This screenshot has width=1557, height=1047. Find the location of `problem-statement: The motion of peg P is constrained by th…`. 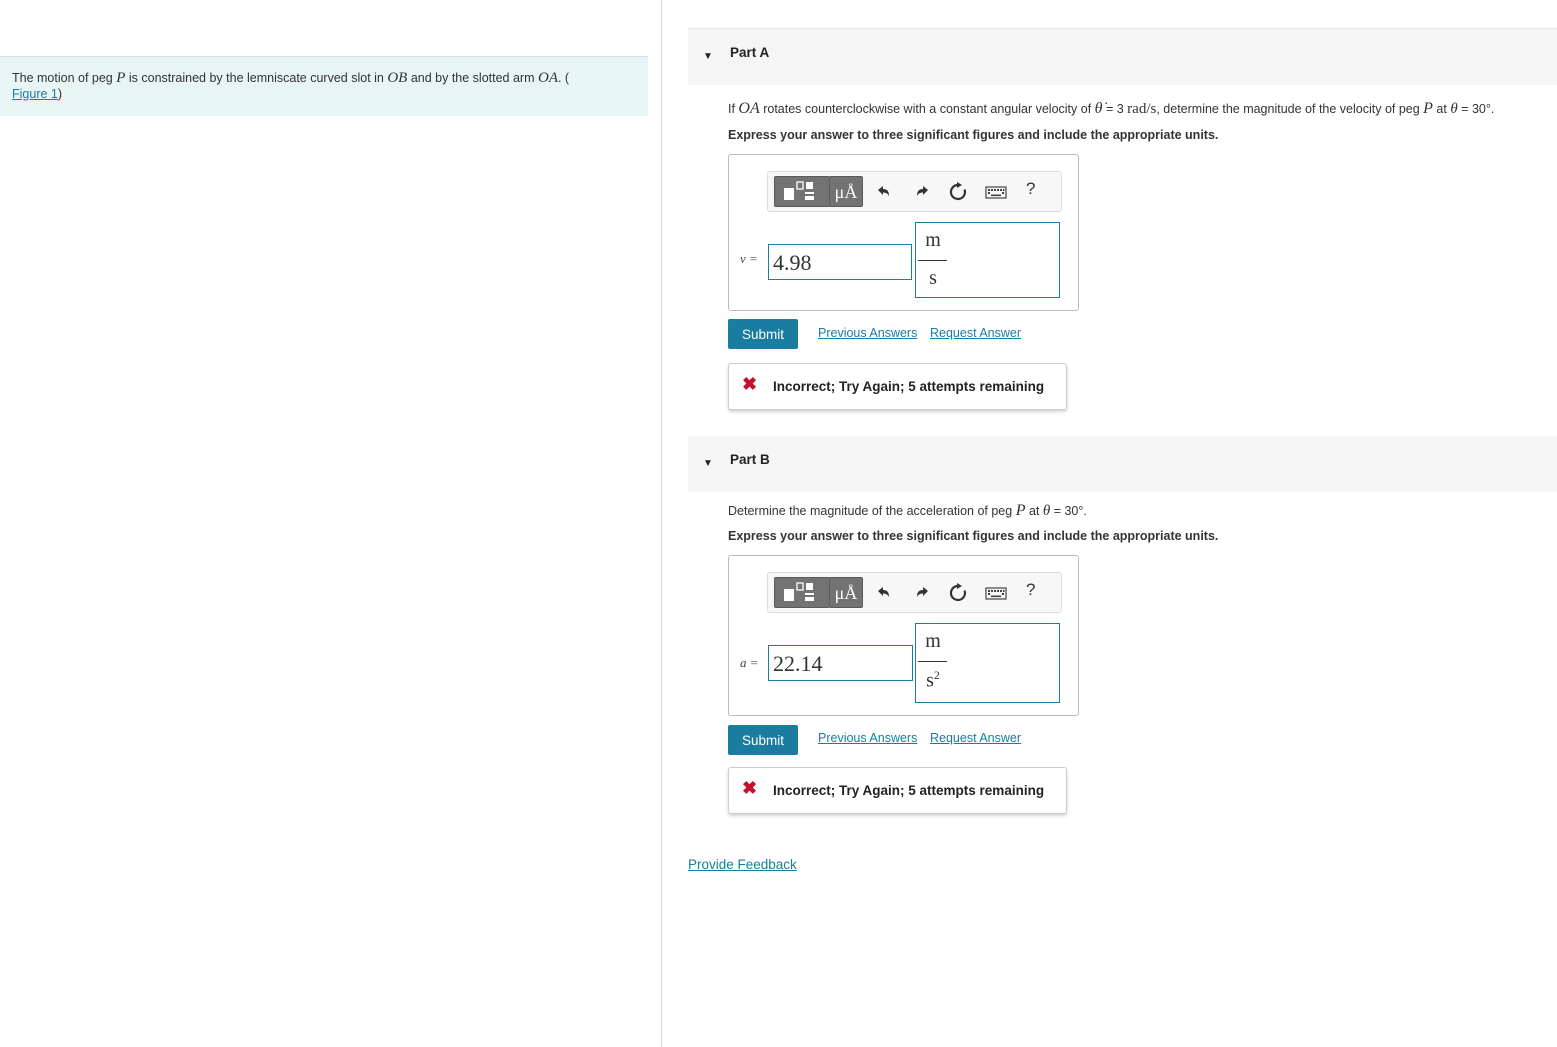

problem-statement: The motion of peg P is constrained by th… is located at coordinates (322, 86).